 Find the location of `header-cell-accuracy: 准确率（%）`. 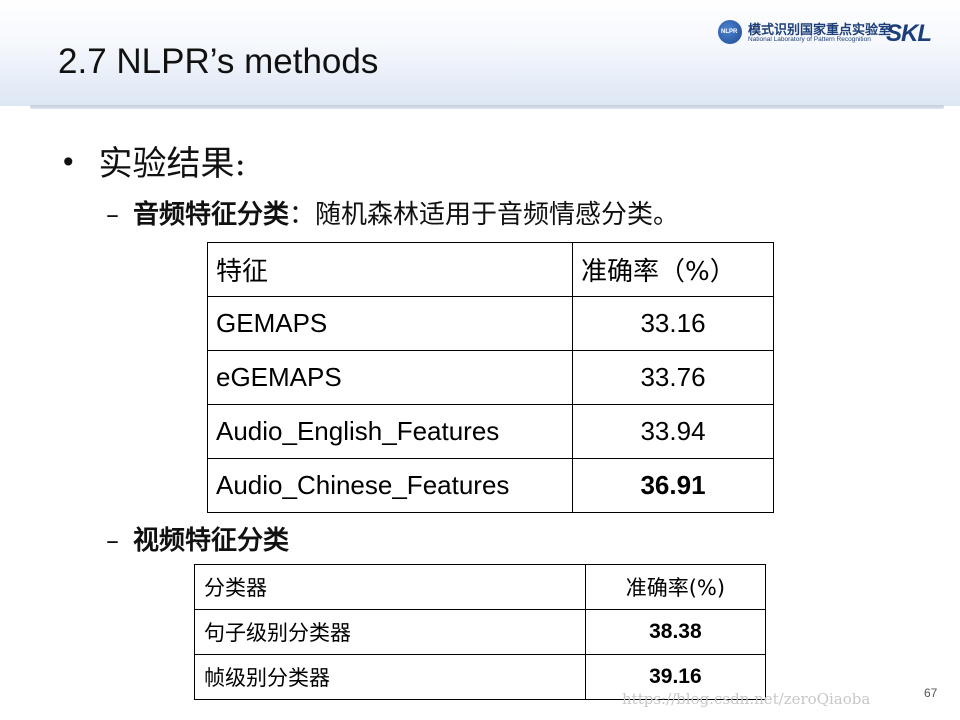

header-cell-accuracy: 准确率（%） is located at coordinates (673, 269).